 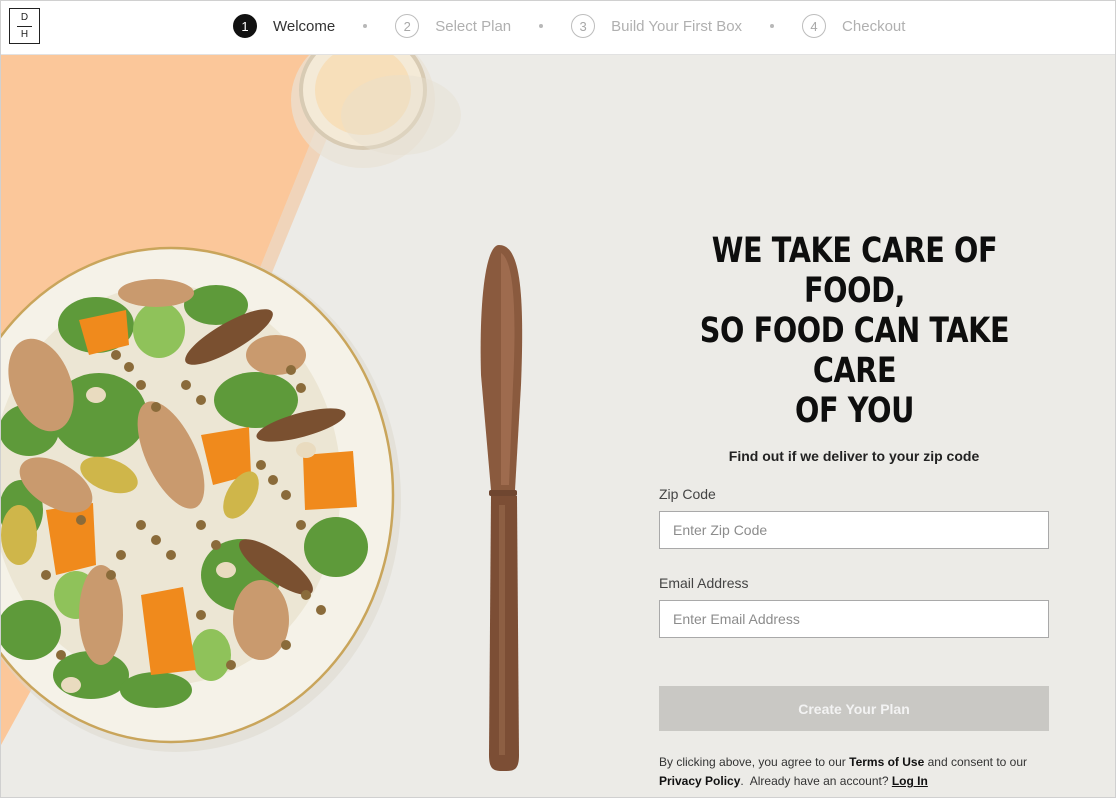 I want to click on email-field, so click(x=854, y=619).